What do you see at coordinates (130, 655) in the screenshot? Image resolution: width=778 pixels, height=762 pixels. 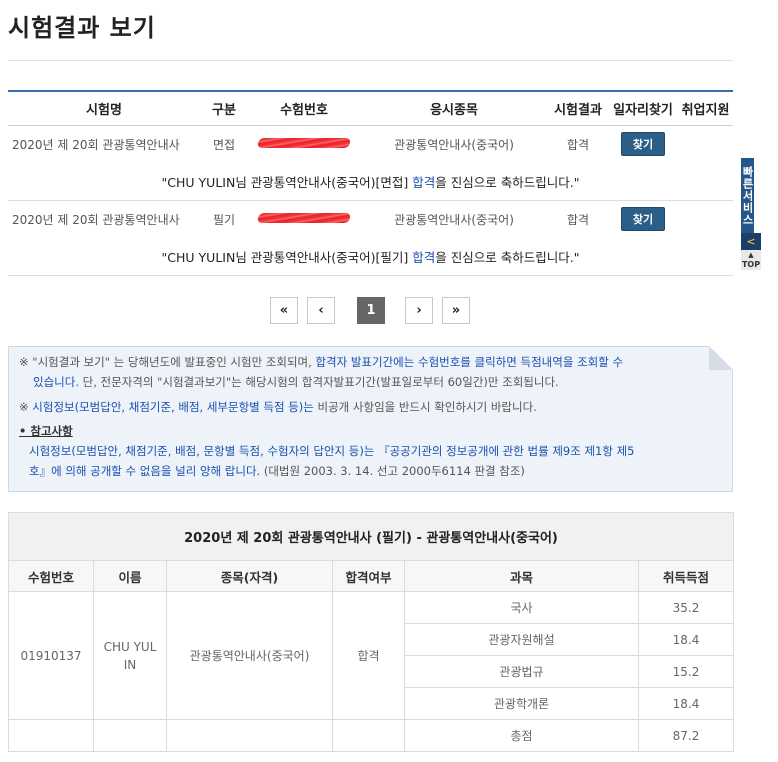 I see `candidate-name: CHU YUL IN` at bounding box center [130, 655].